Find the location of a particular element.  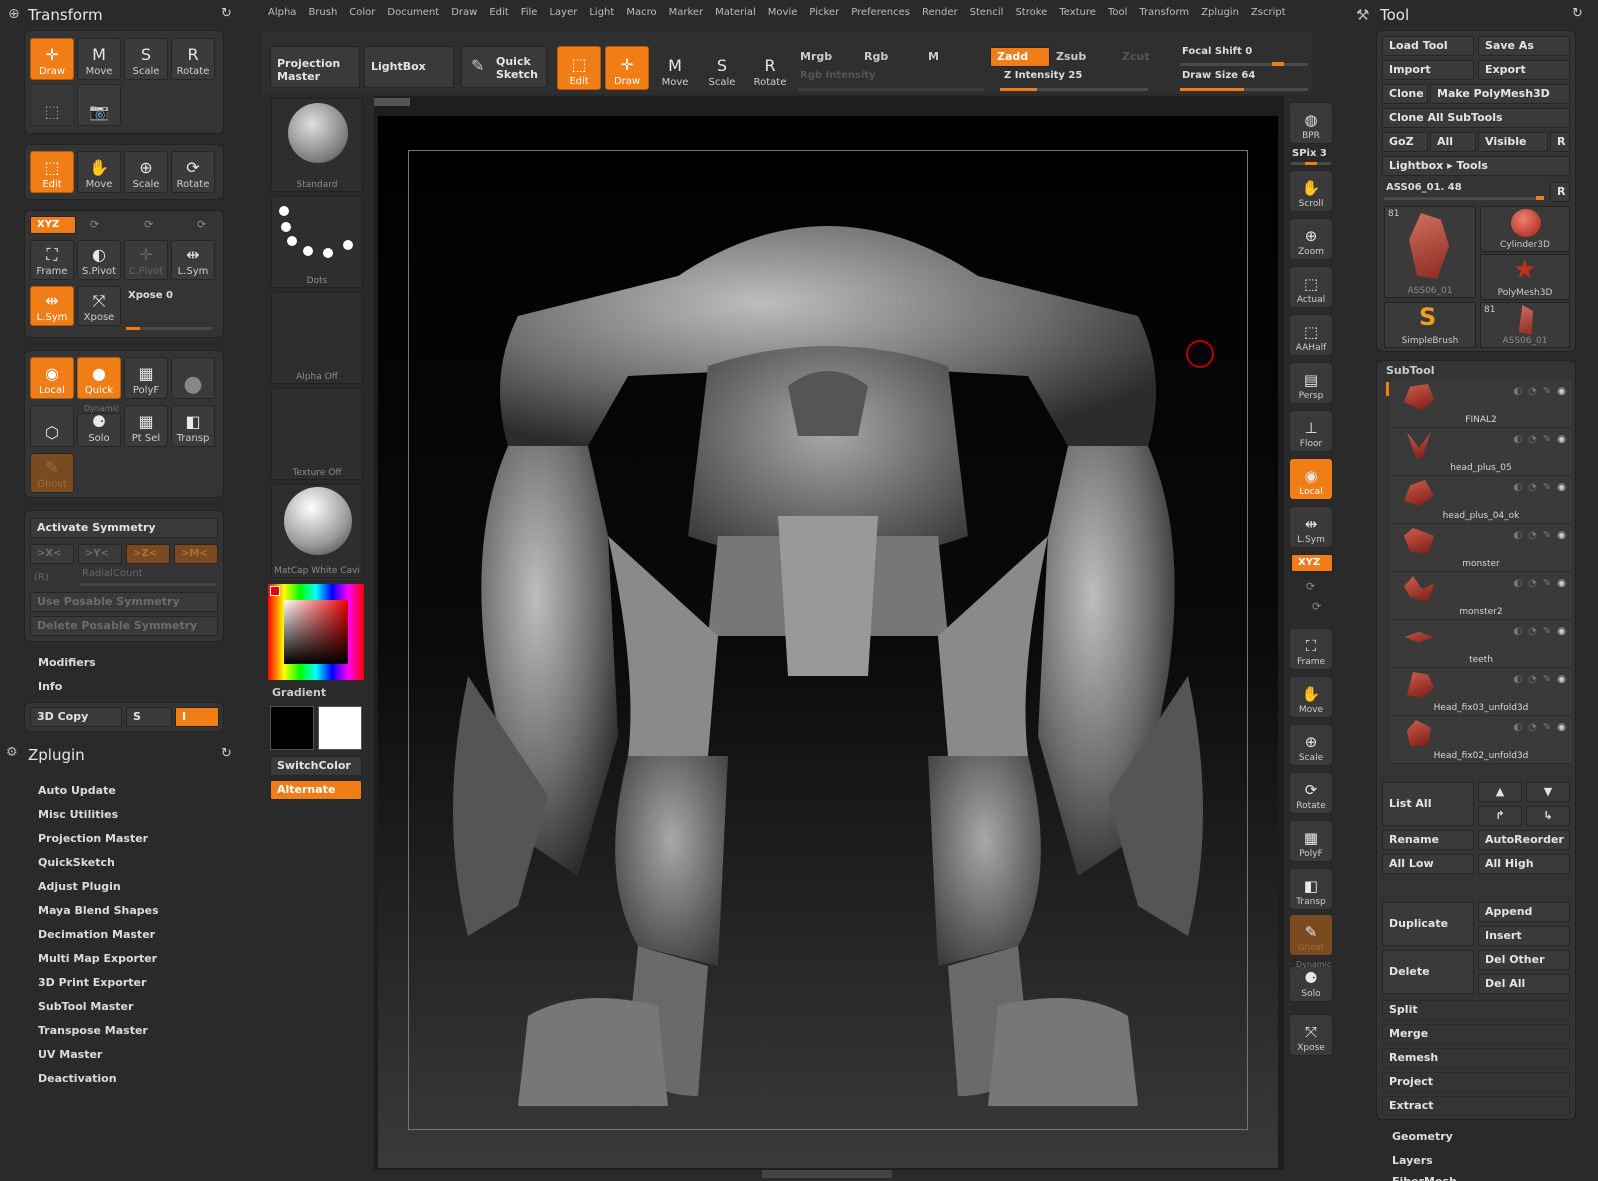

zplugin-item-auto-update: Auto Update is located at coordinates (77, 790).